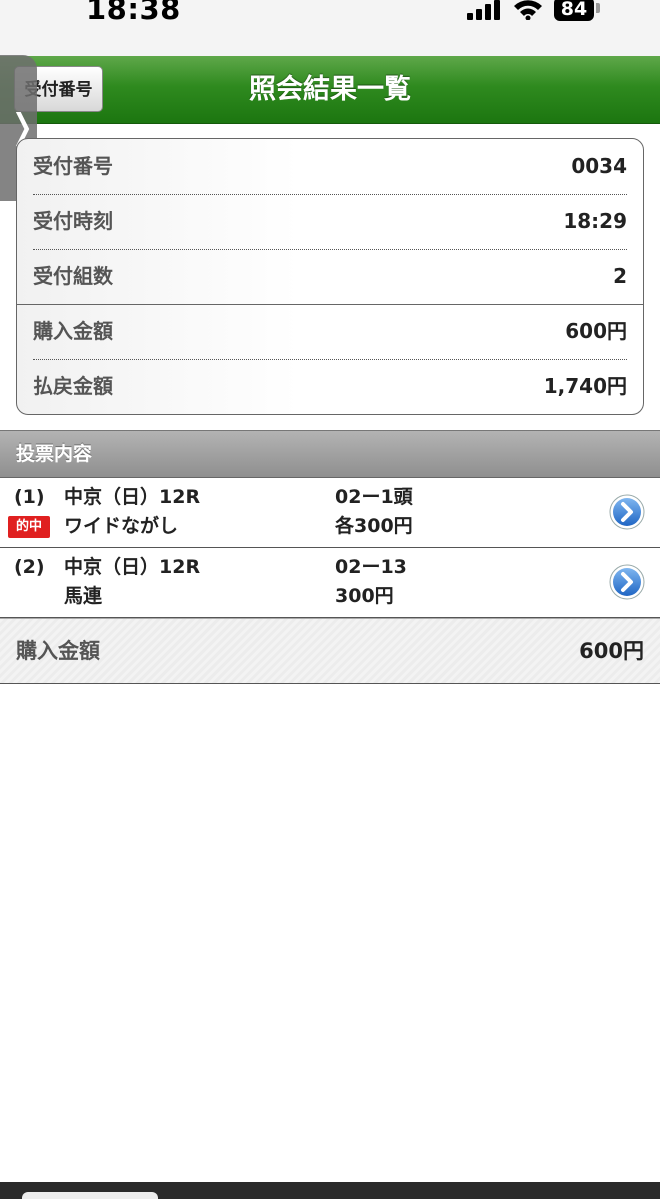 This screenshot has height=1199, width=660. What do you see at coordinates (83, 596) in the screenshot?
I see `bet-type: 馬連` at bounding box center [83, 596].